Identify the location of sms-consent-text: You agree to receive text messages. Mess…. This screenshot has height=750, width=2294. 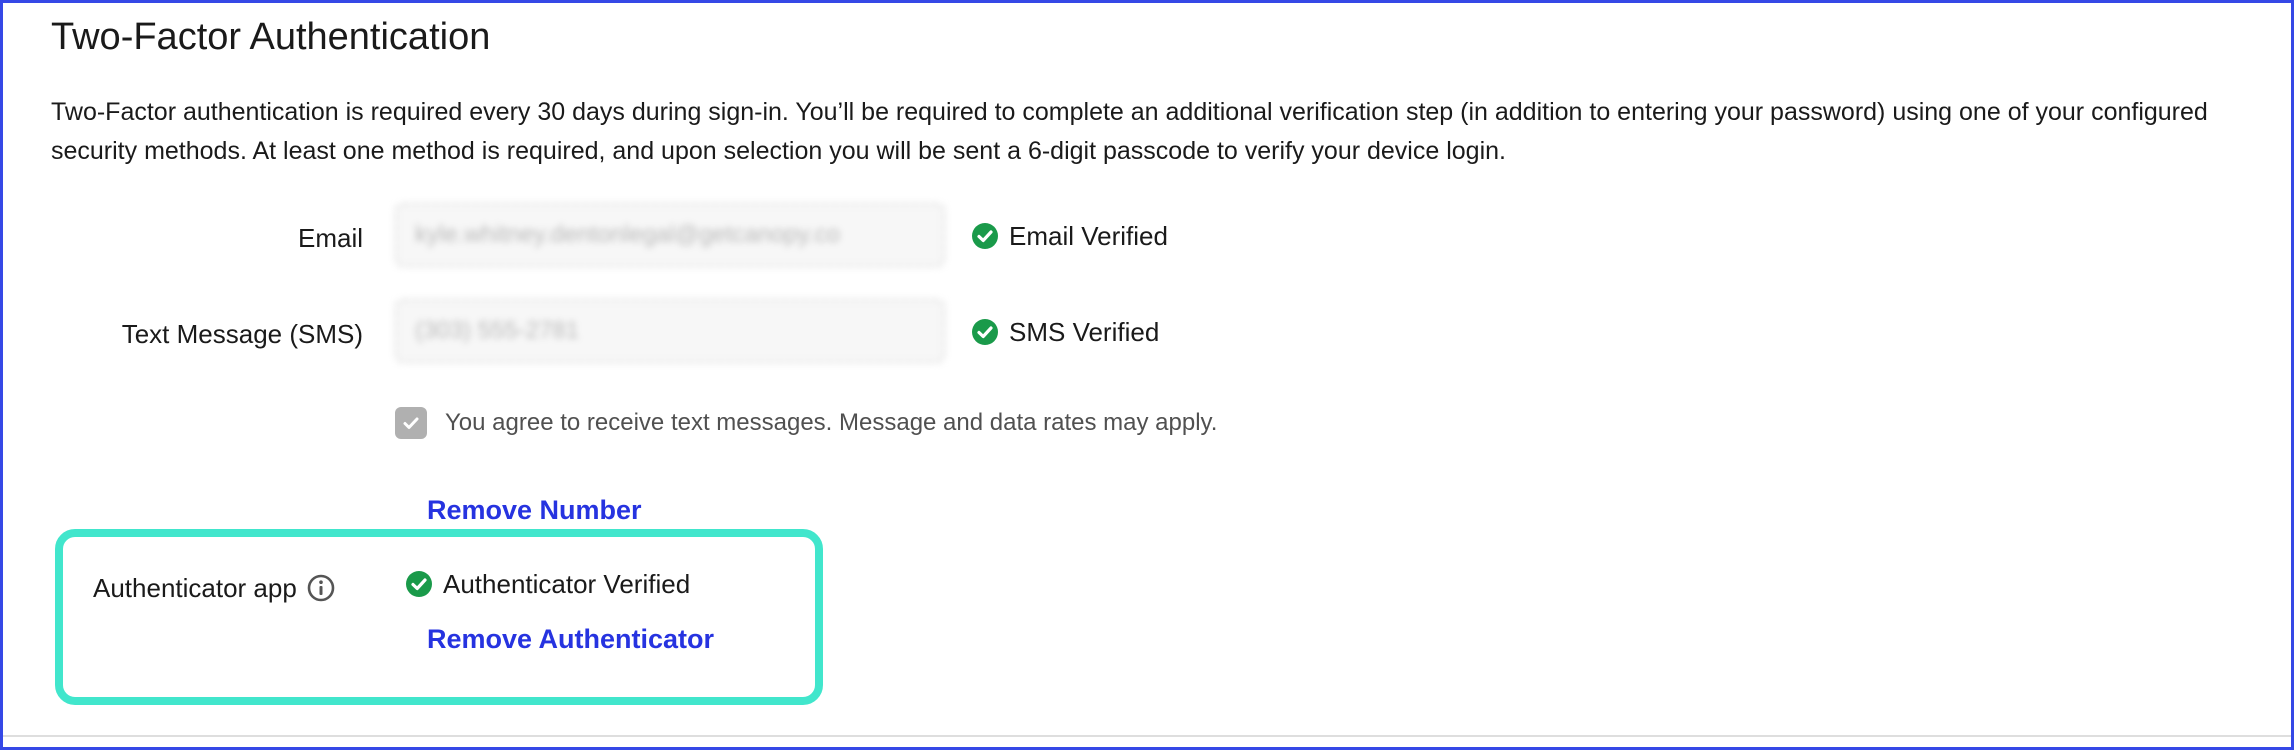
(831, 422).